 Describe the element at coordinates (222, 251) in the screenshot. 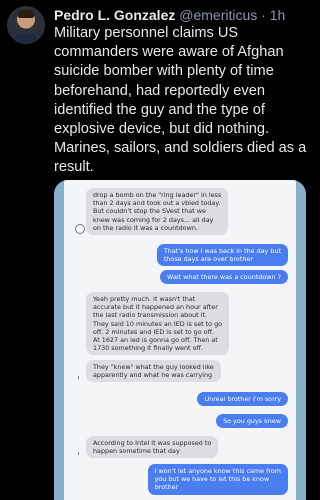

I see `message-line: That's how I was back in the day but` at that location.